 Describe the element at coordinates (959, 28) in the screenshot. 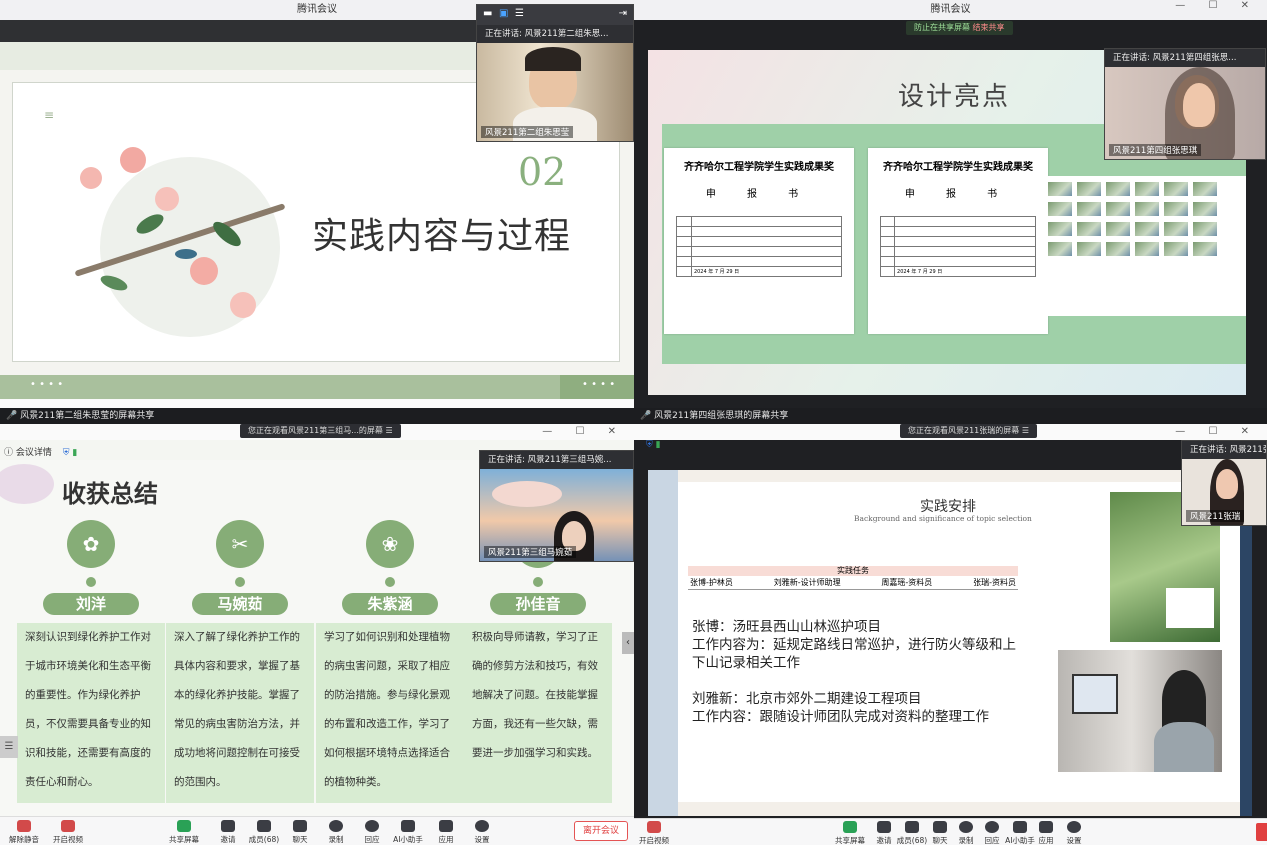

I see `share-toast: 防止在共享屏幕 结束共享` at that location.